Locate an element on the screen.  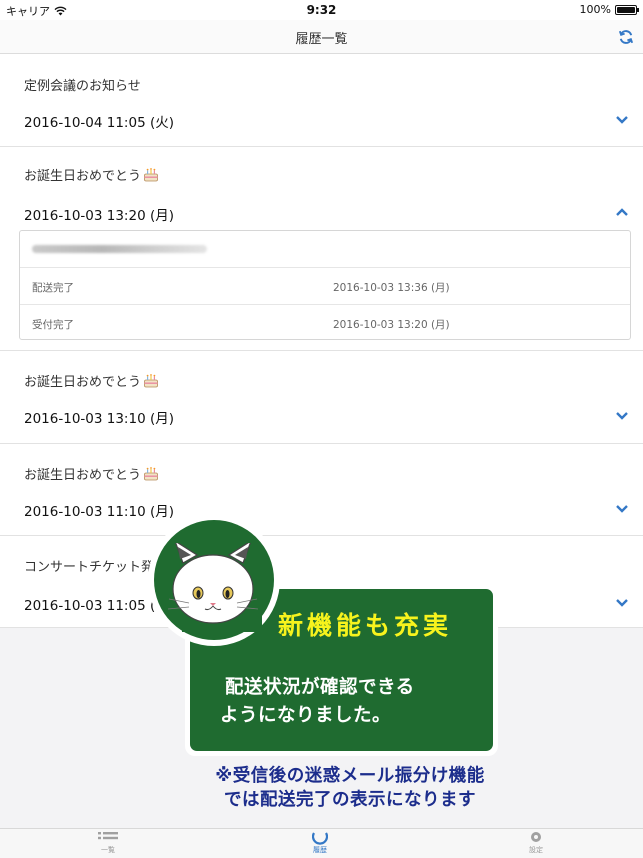
history-item: お誕生日おめでとう 2016-10-03 13:10 (月) is located at coordinates (321, 397).